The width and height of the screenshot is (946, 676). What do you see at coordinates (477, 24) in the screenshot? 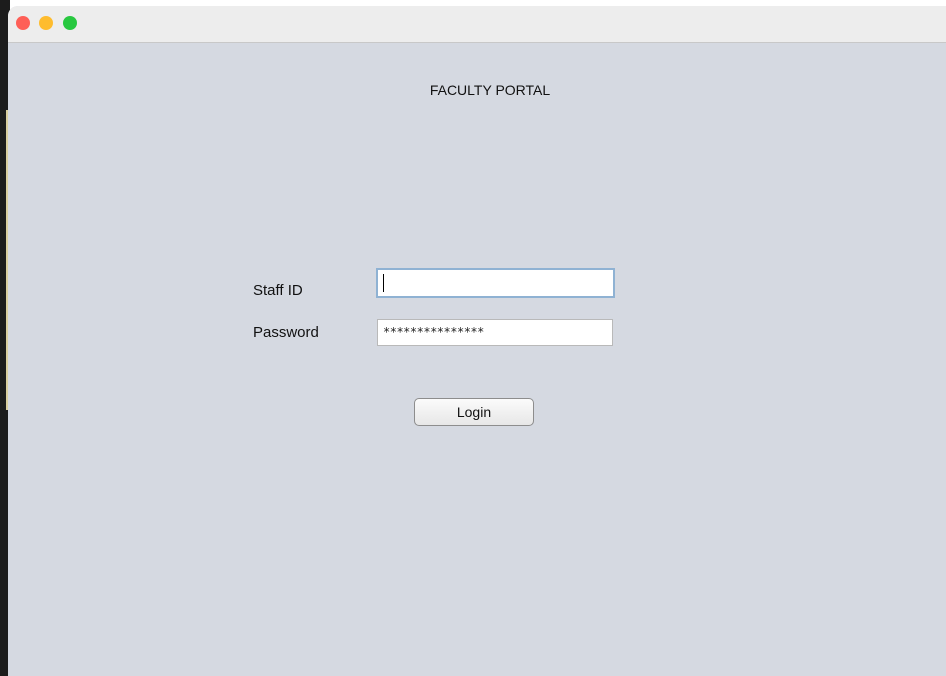
I see `title-bar` at bounding box center [477, 24].